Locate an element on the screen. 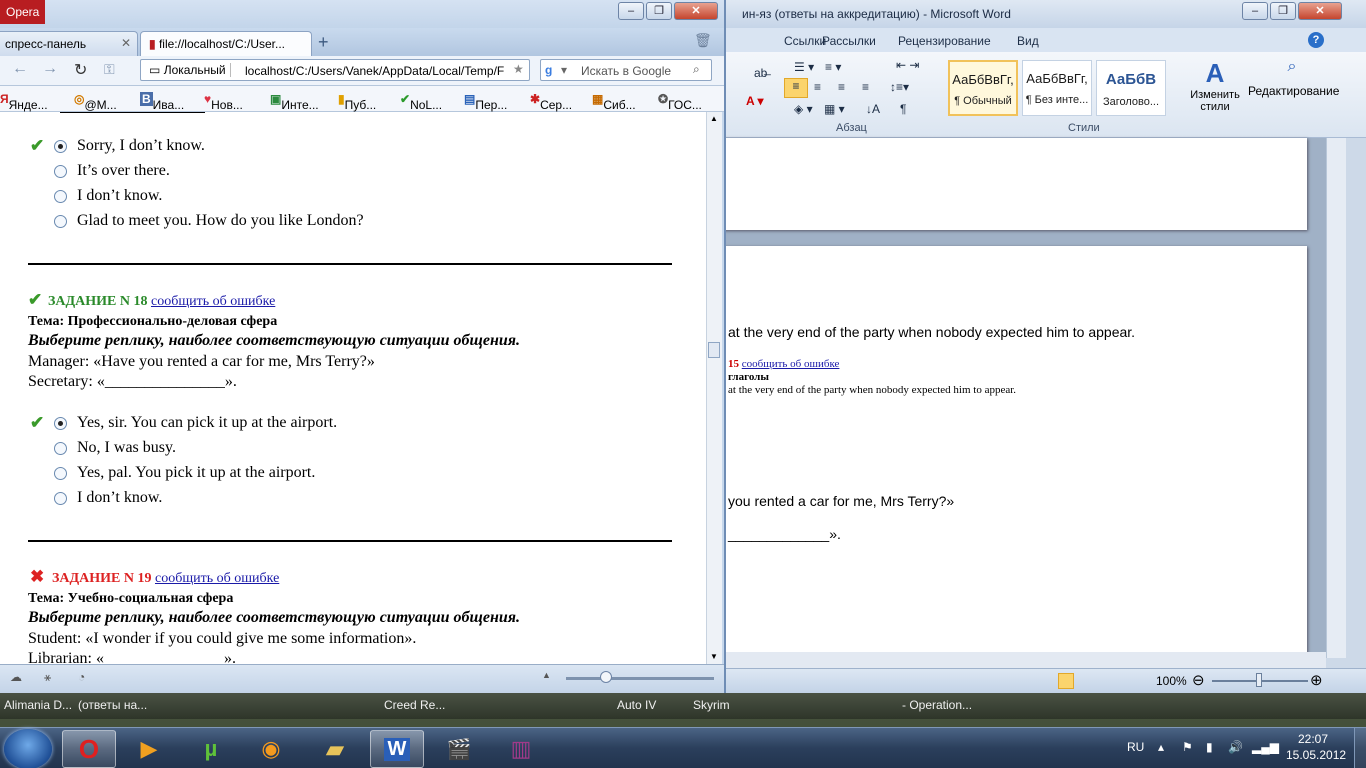 This screenshot has height=768, width=1366. cloud-icon: ☁ is located at coordinates (16, 677).